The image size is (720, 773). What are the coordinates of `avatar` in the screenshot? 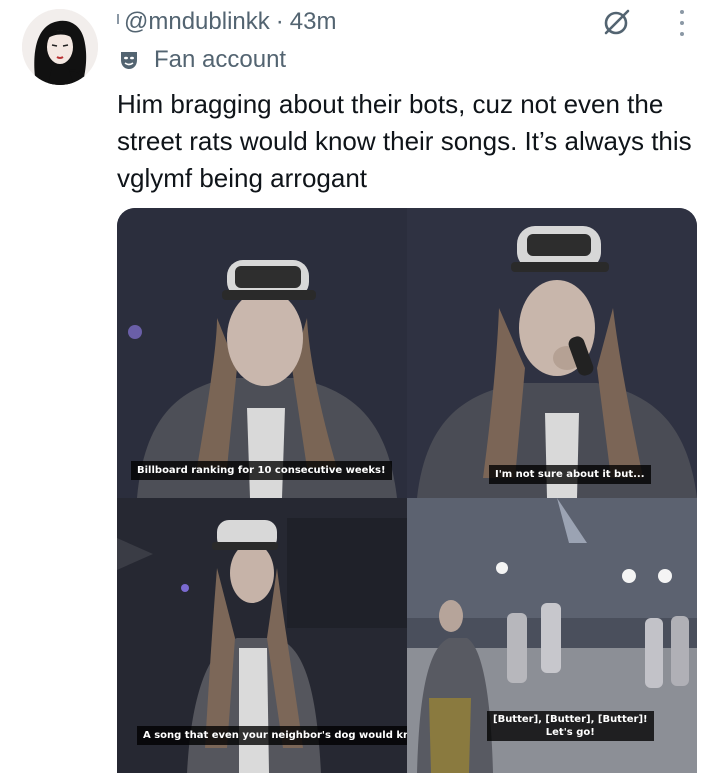 It's located at (60, 47).